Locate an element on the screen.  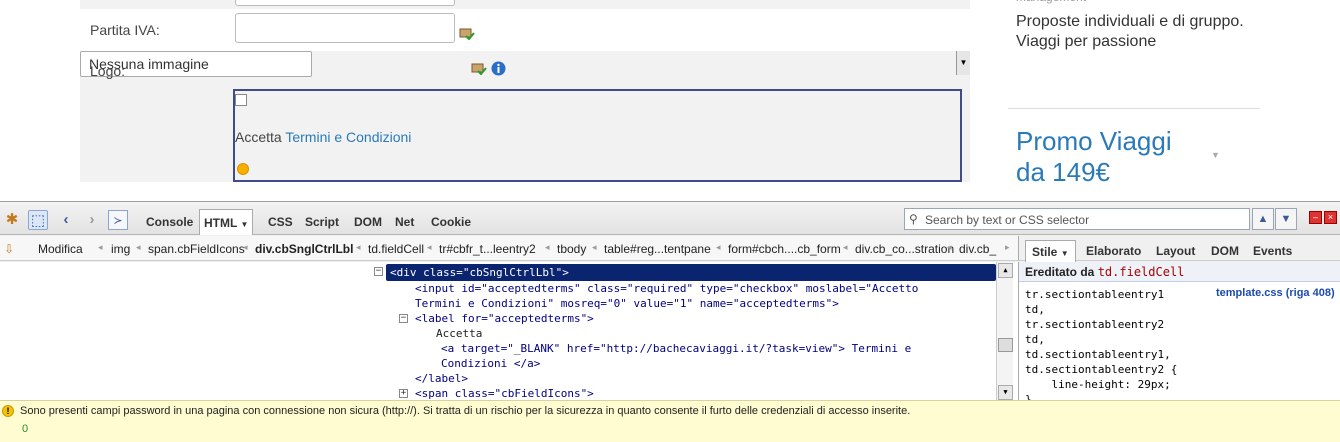
html-line-7: Condizioni </a> is located at coordinates (490, 363).